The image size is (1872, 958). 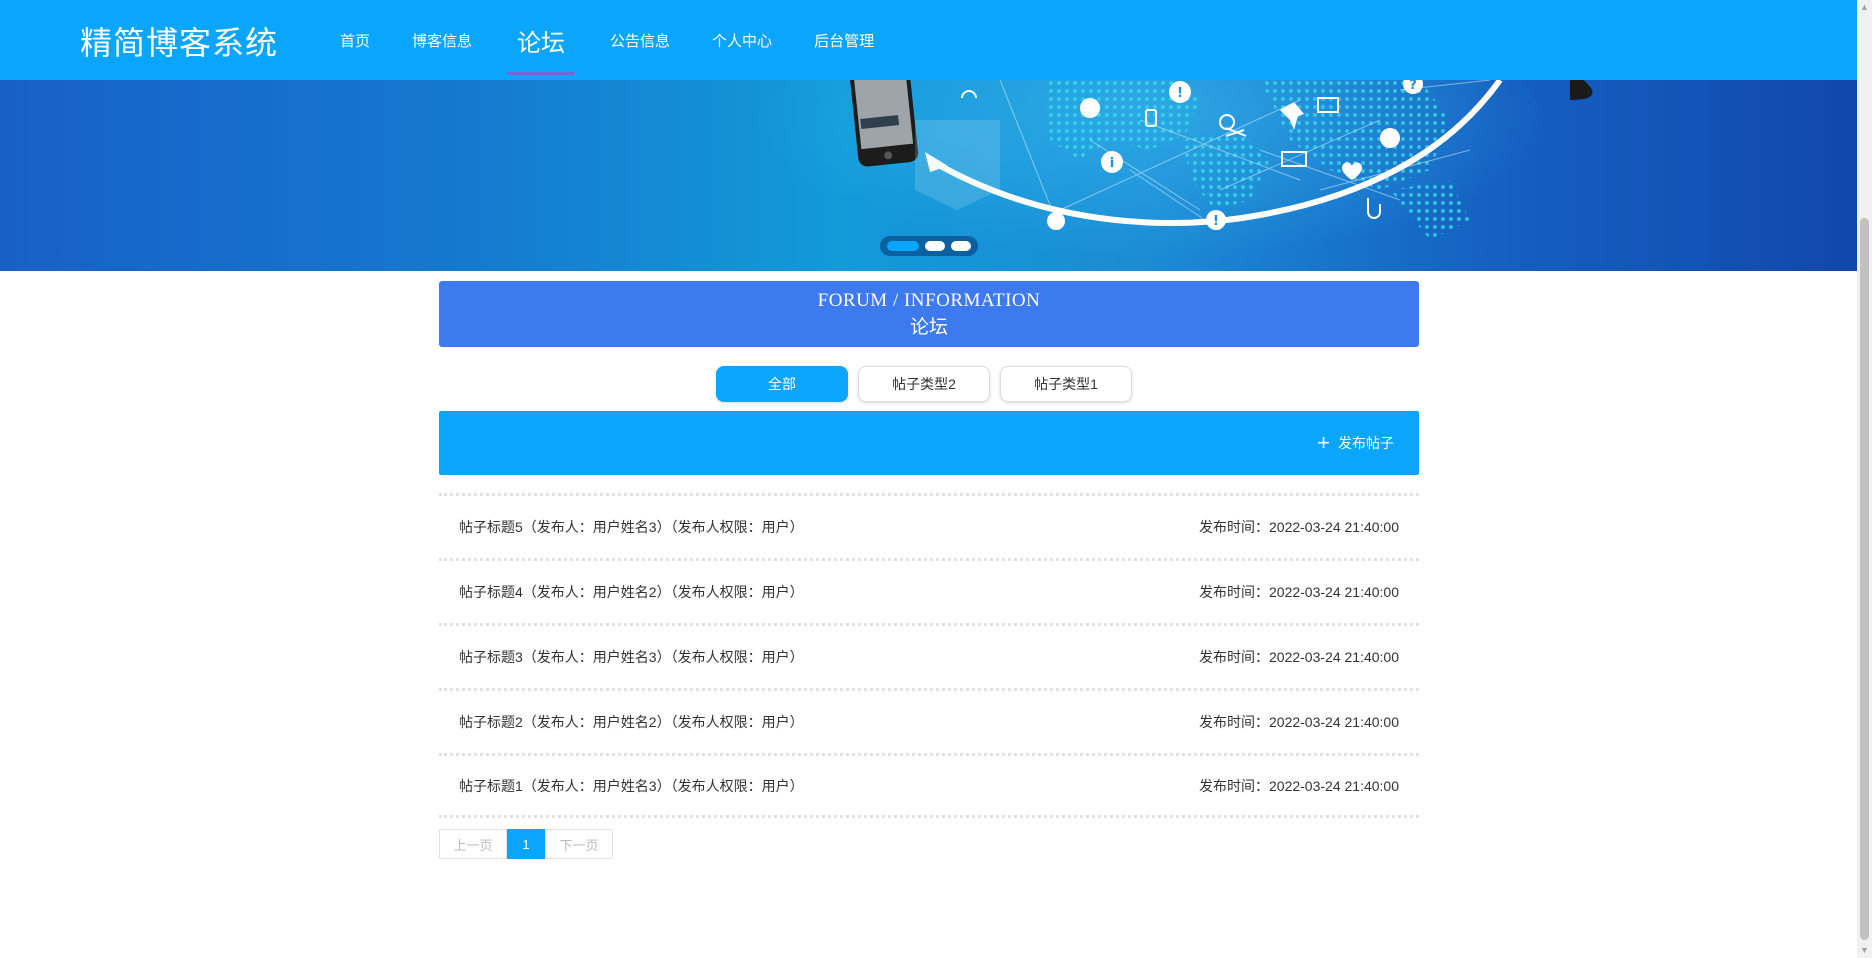 What do you see at coordinates (782, 384) in the screenshot?
I see `tab-all: 全部` at bounding box center [782, 384].